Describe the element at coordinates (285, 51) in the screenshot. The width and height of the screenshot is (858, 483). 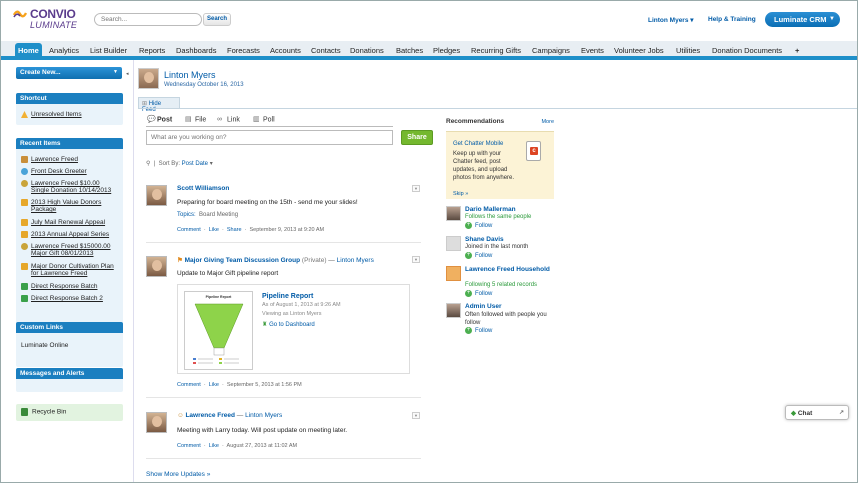
I see `tab-accounts: Accounts` at that location.